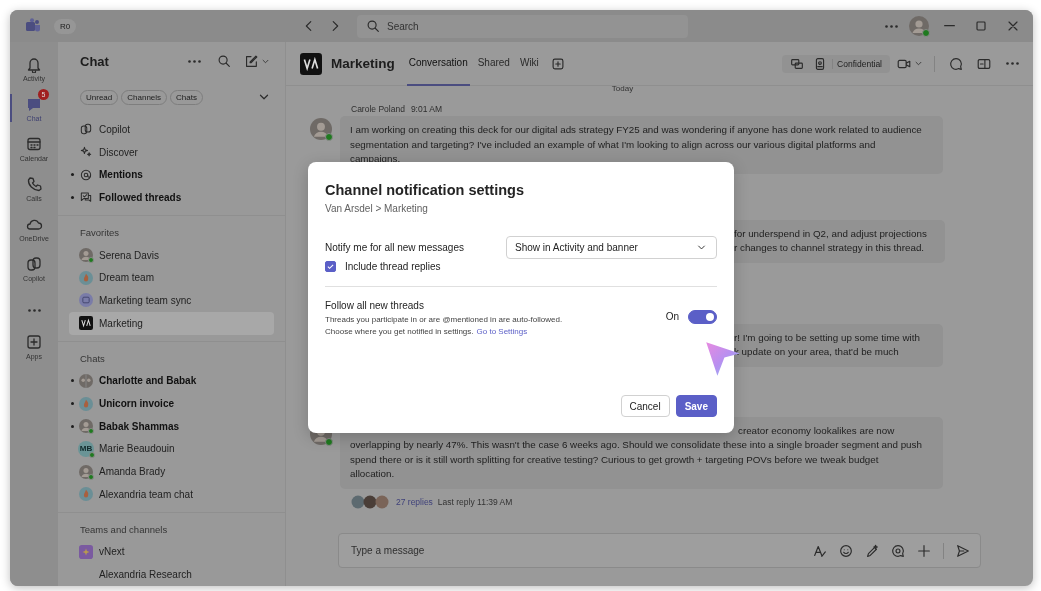  Describe the element at coordinates (393, 266) in the screenshot. I see `checkbox-label: Include thread replies` at that location.